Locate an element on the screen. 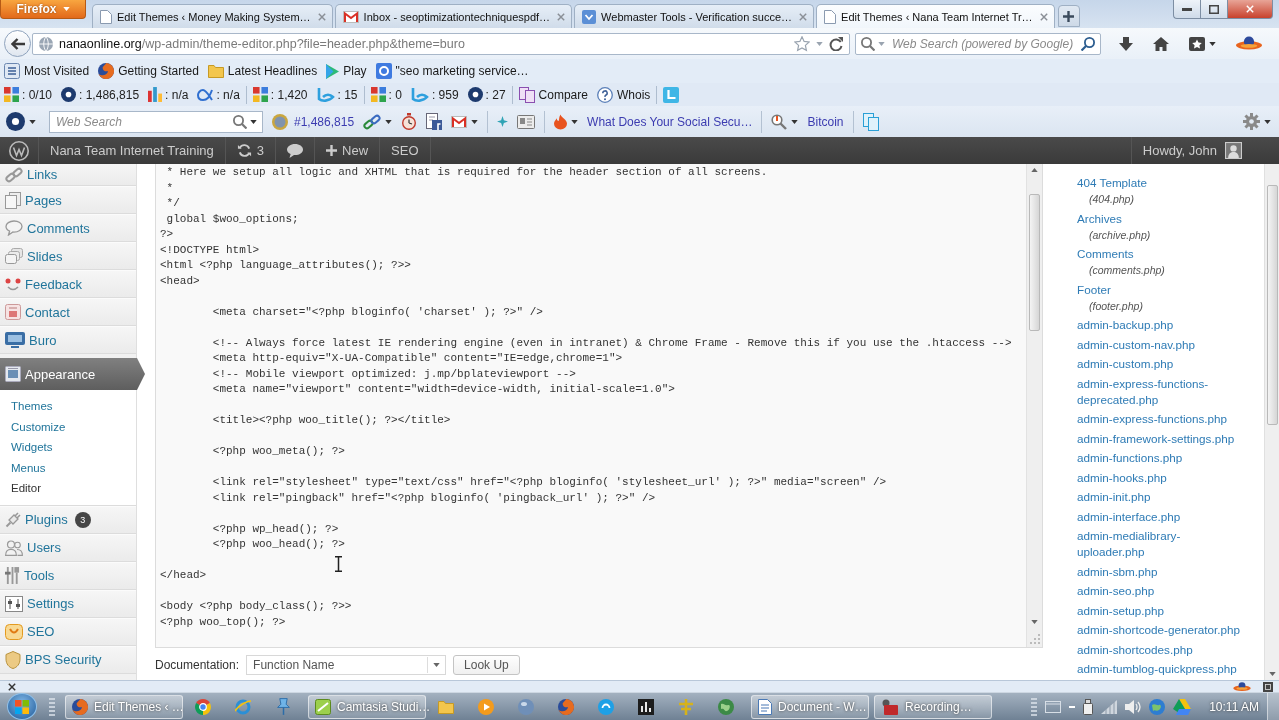 The height and width of the screenshot is (720, 1279). id-card-icon is located at coordinates (526, 121).